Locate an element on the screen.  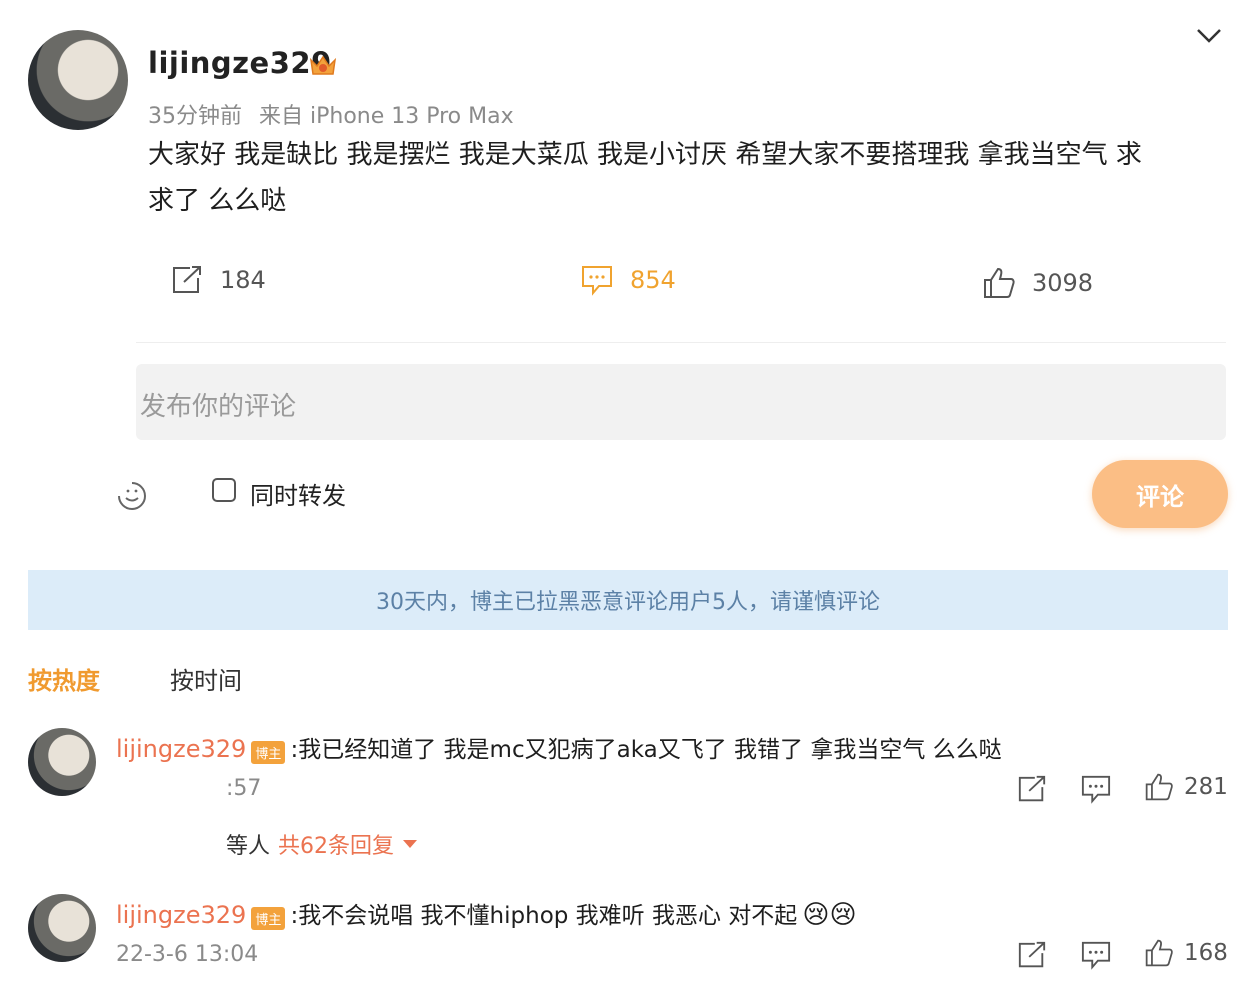
reply-summary: 等人 共62条回复 is located at coordinates (322, 844).